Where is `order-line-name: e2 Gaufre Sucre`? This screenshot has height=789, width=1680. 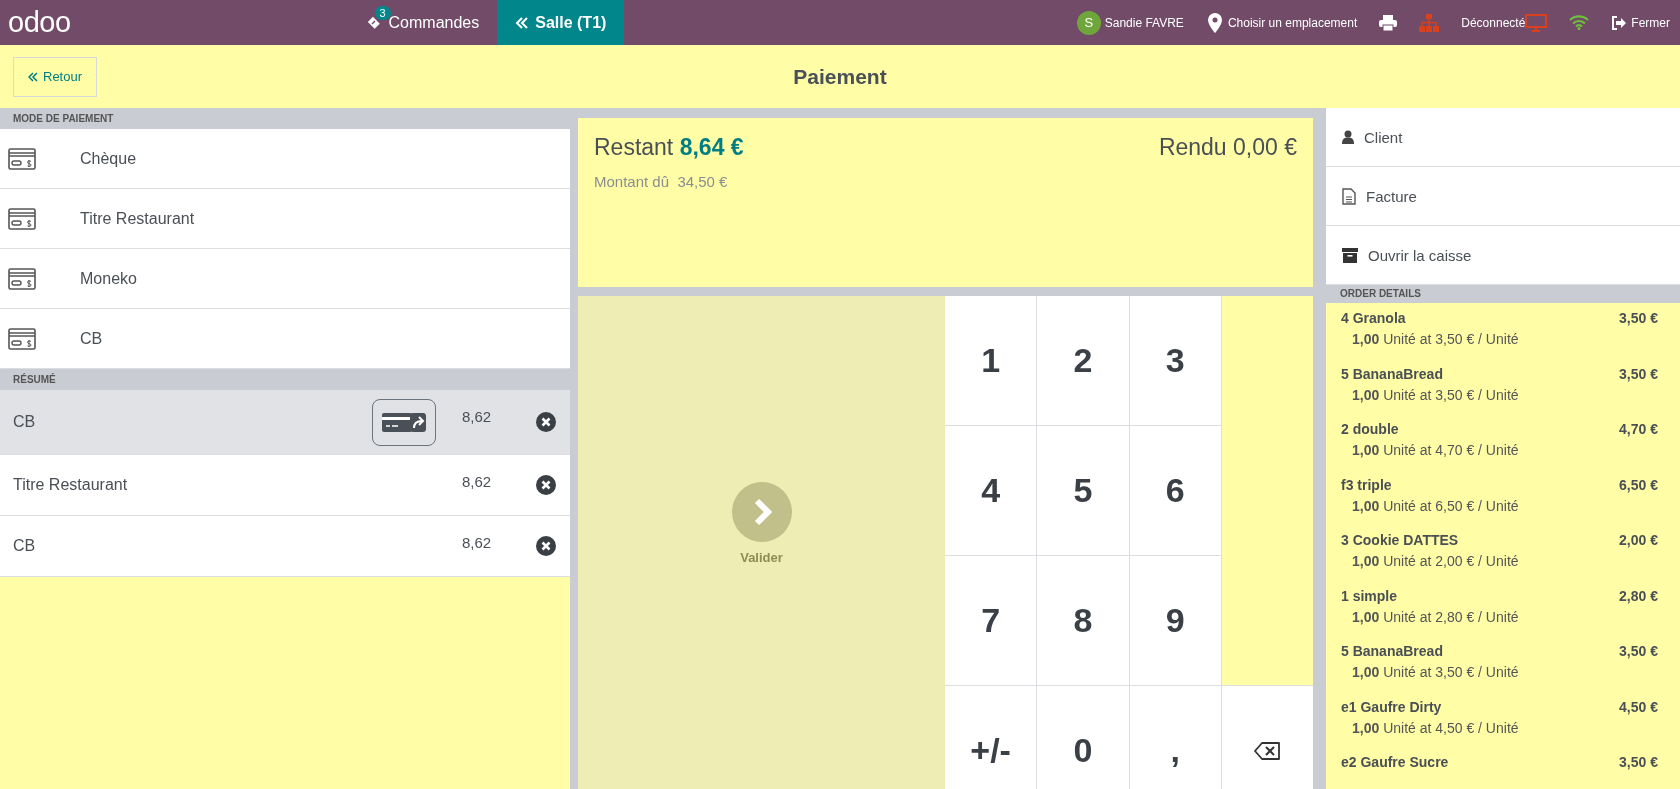 order-line-name: e2 Gaufre Sucre is located at coordinates (1395, 762).